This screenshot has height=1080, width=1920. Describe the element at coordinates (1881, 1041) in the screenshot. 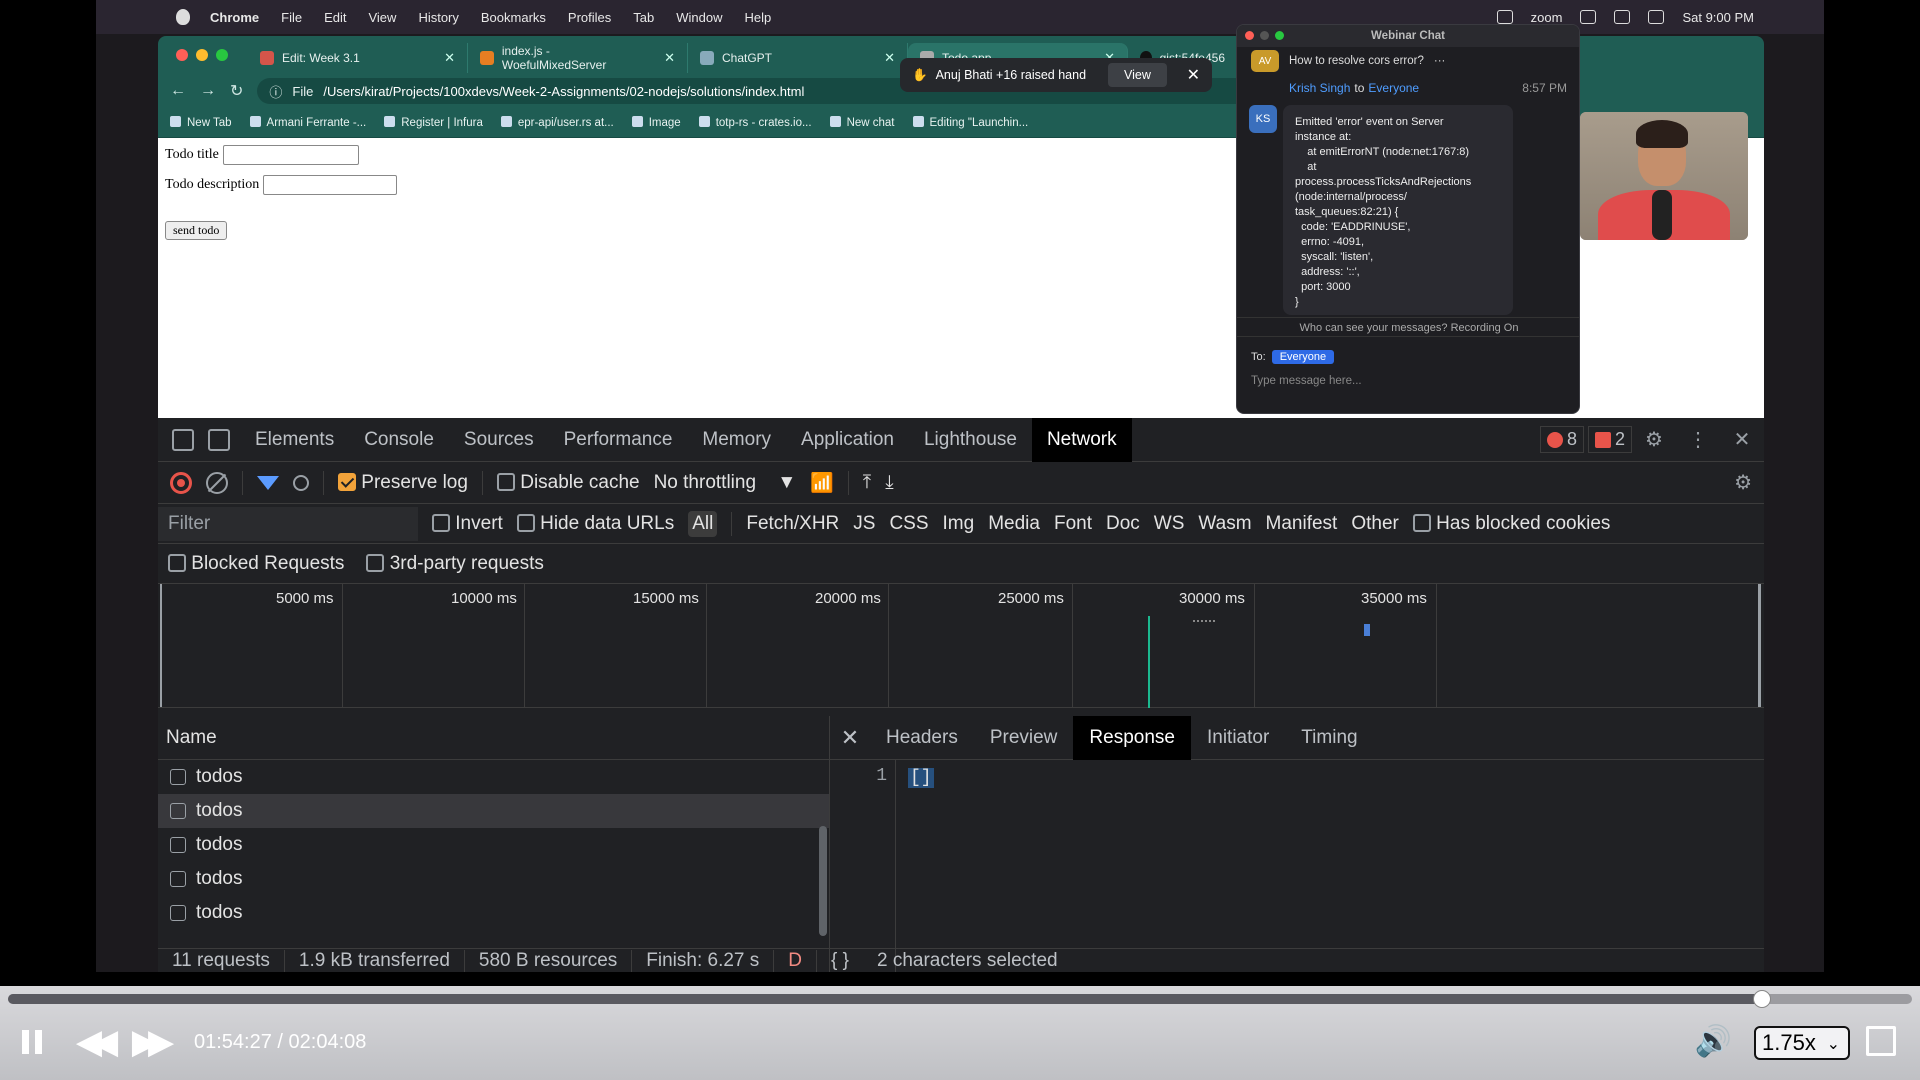

I see `fullscreen-icon` at that location.